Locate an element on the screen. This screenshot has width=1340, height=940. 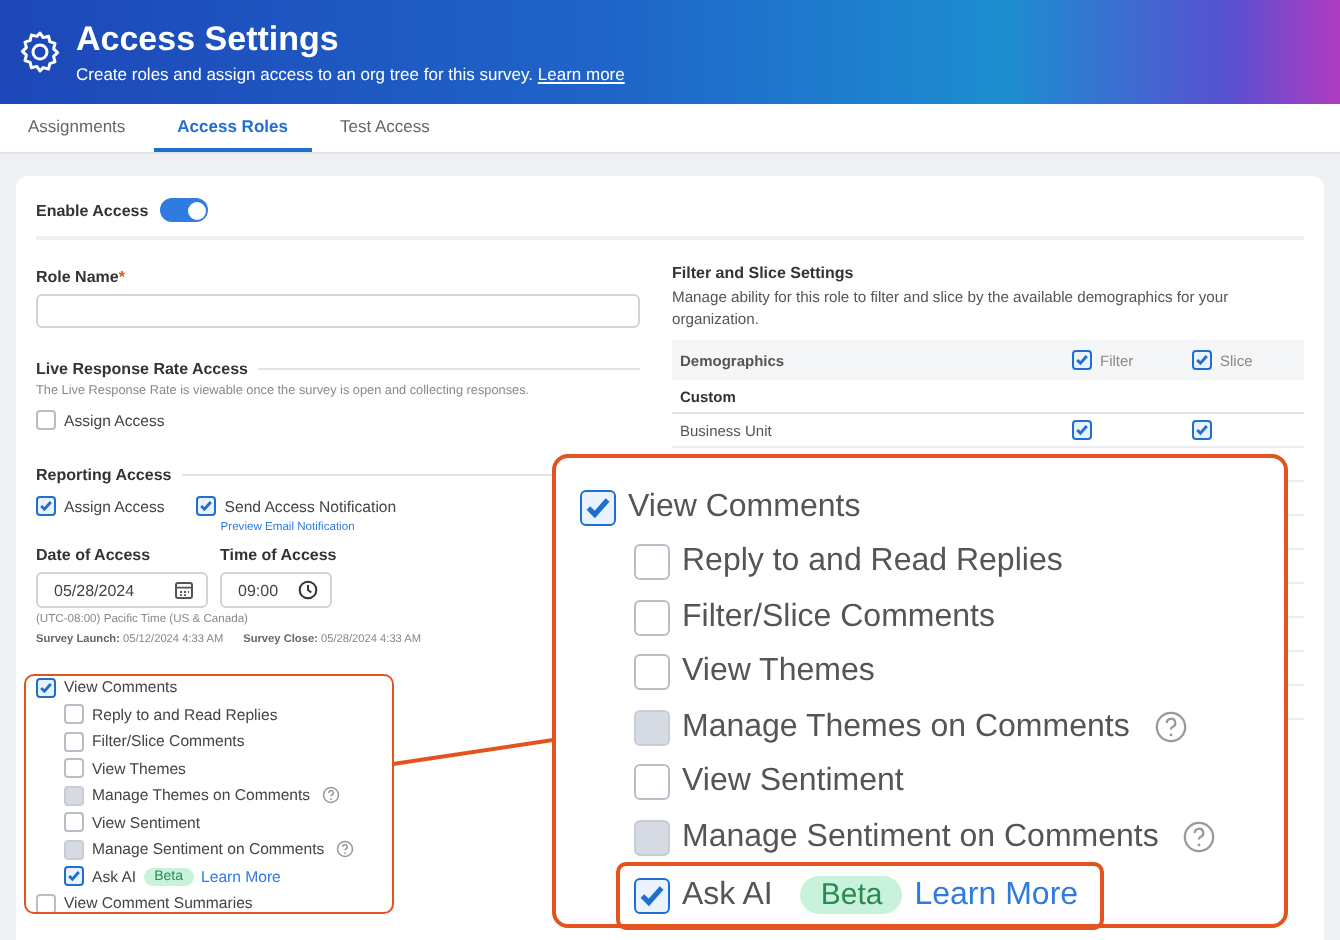
date-field: 05/28/2024 is located at coordinates (122, 590).